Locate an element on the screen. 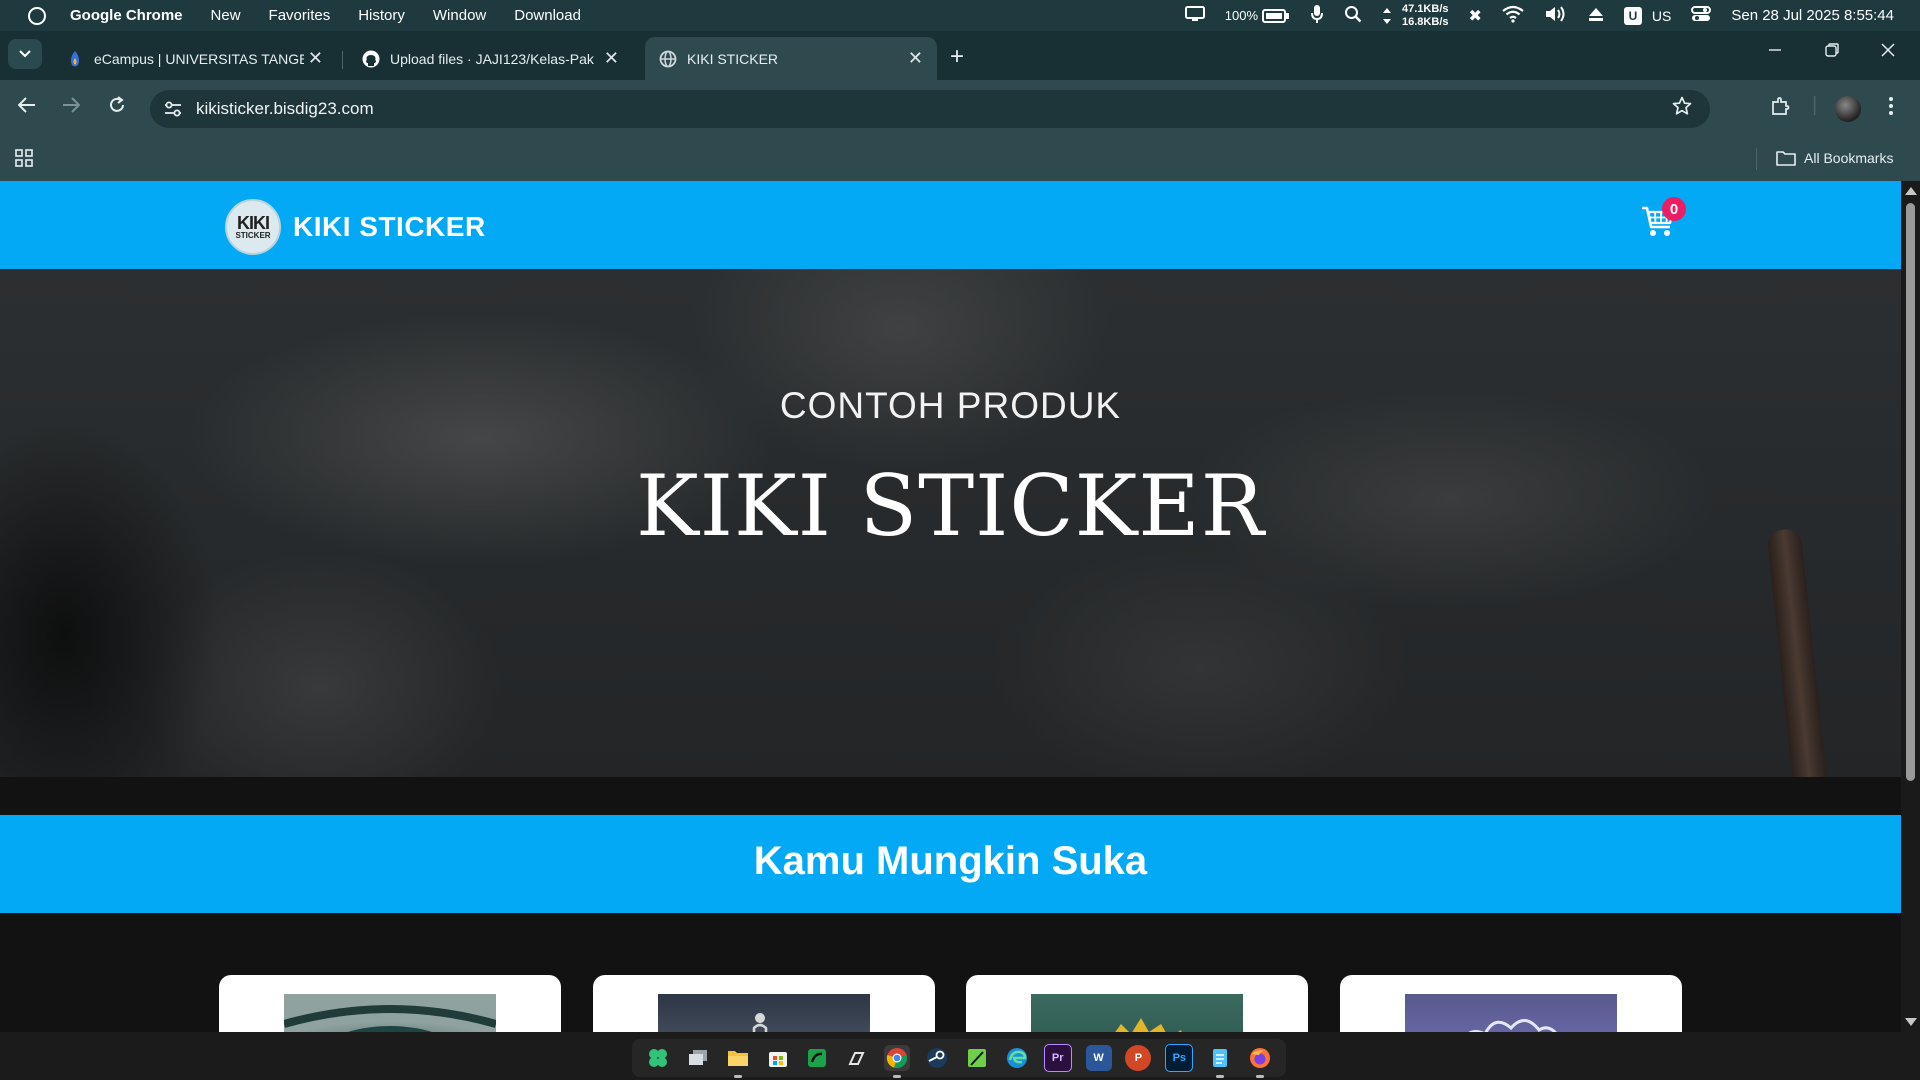 This screenshot has height=1080, width=1920. site-header: KIKI STICKER KIKI STICKER 0 is located at coordinates (950, 225).